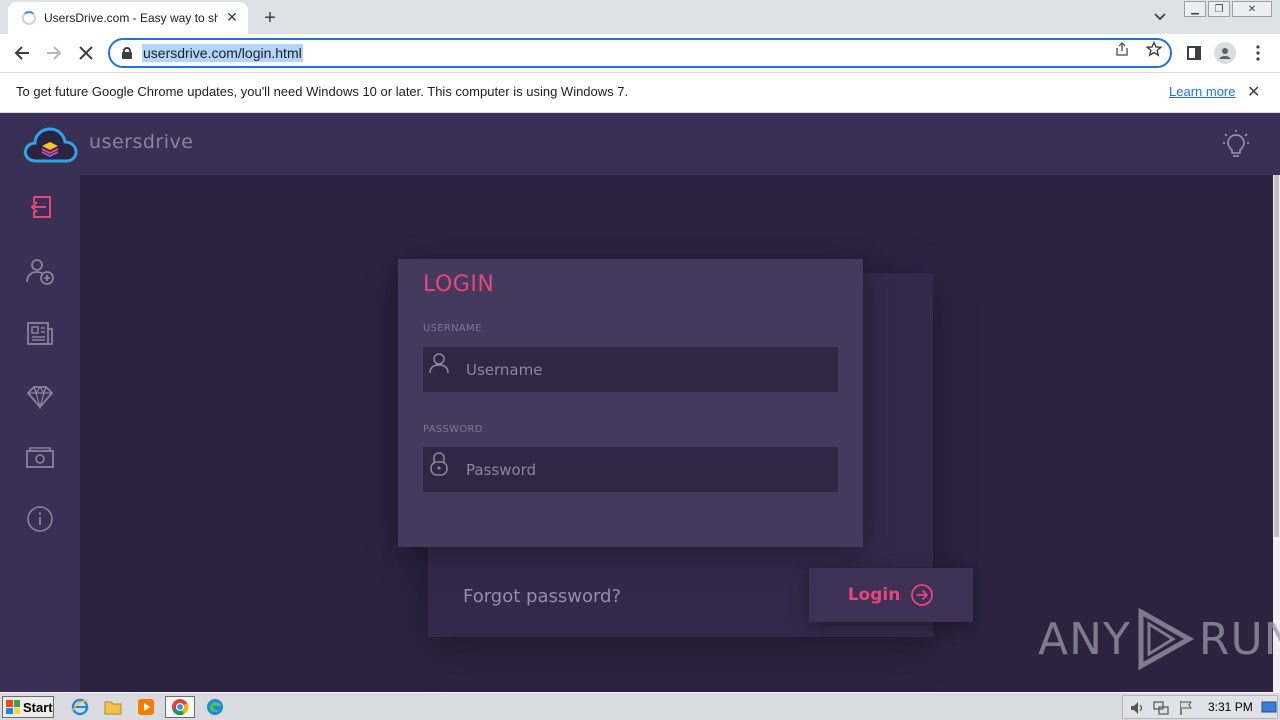 The width and height of the screenshot is (1280, 720). I want to click on profile-avatar-icon, so click(1225, 53).